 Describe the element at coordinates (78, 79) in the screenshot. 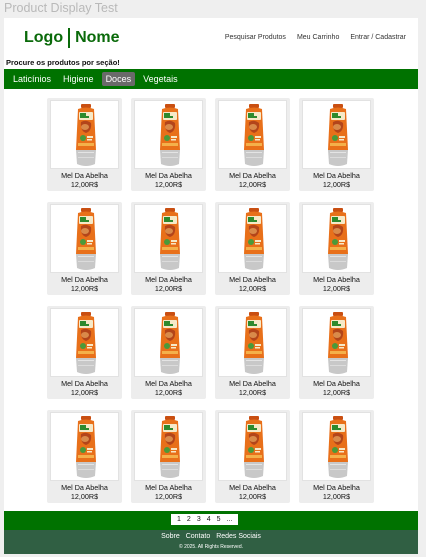

I see `category-tab-higiene: Higiene` at that location.